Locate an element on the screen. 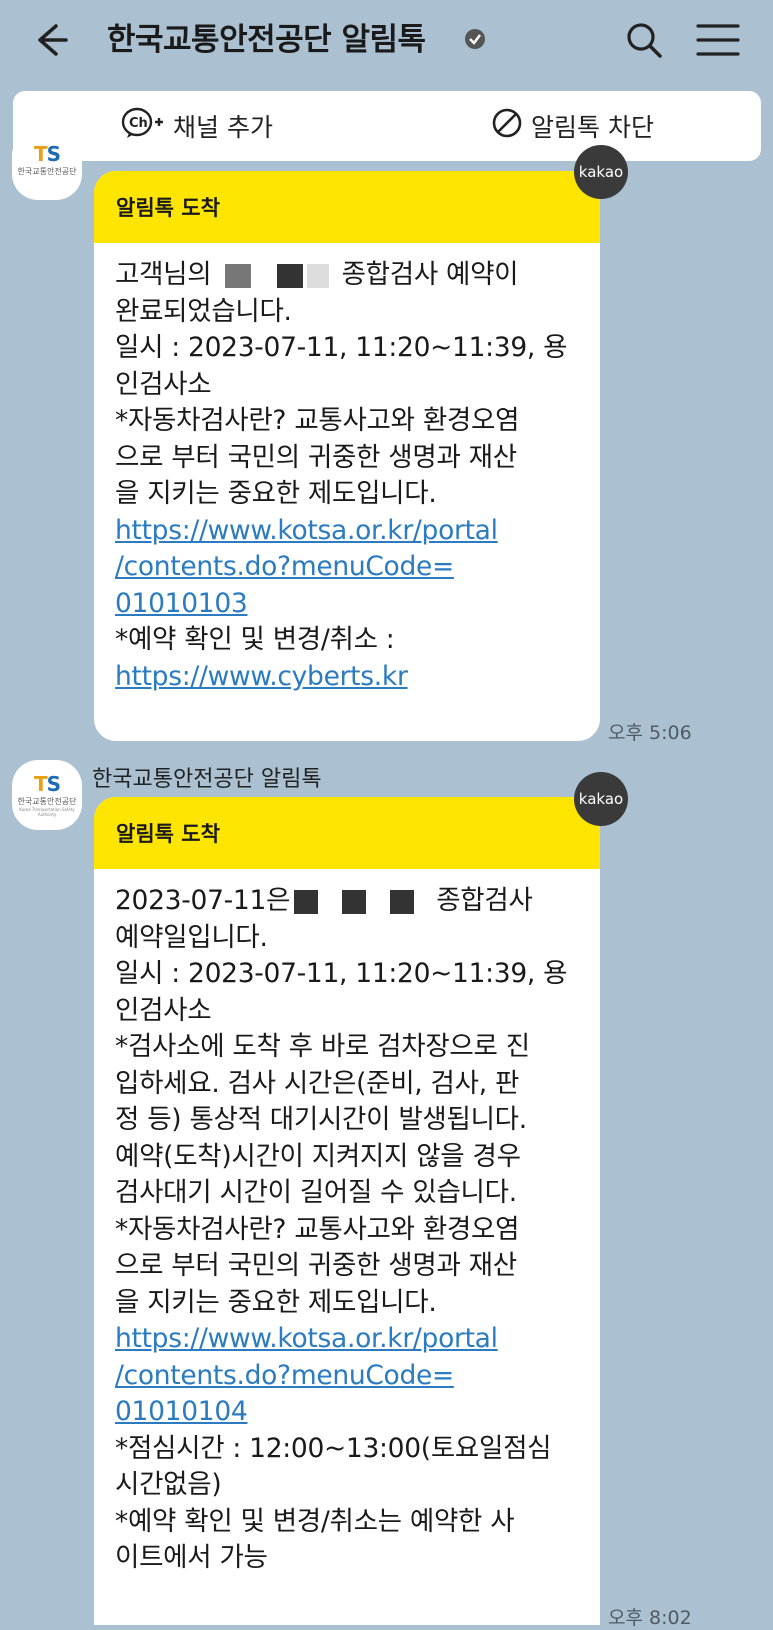 This screenshot has height=1630, width=773. add-channel-button: Ch 채널 추가 is located at coordinates (197, 126).